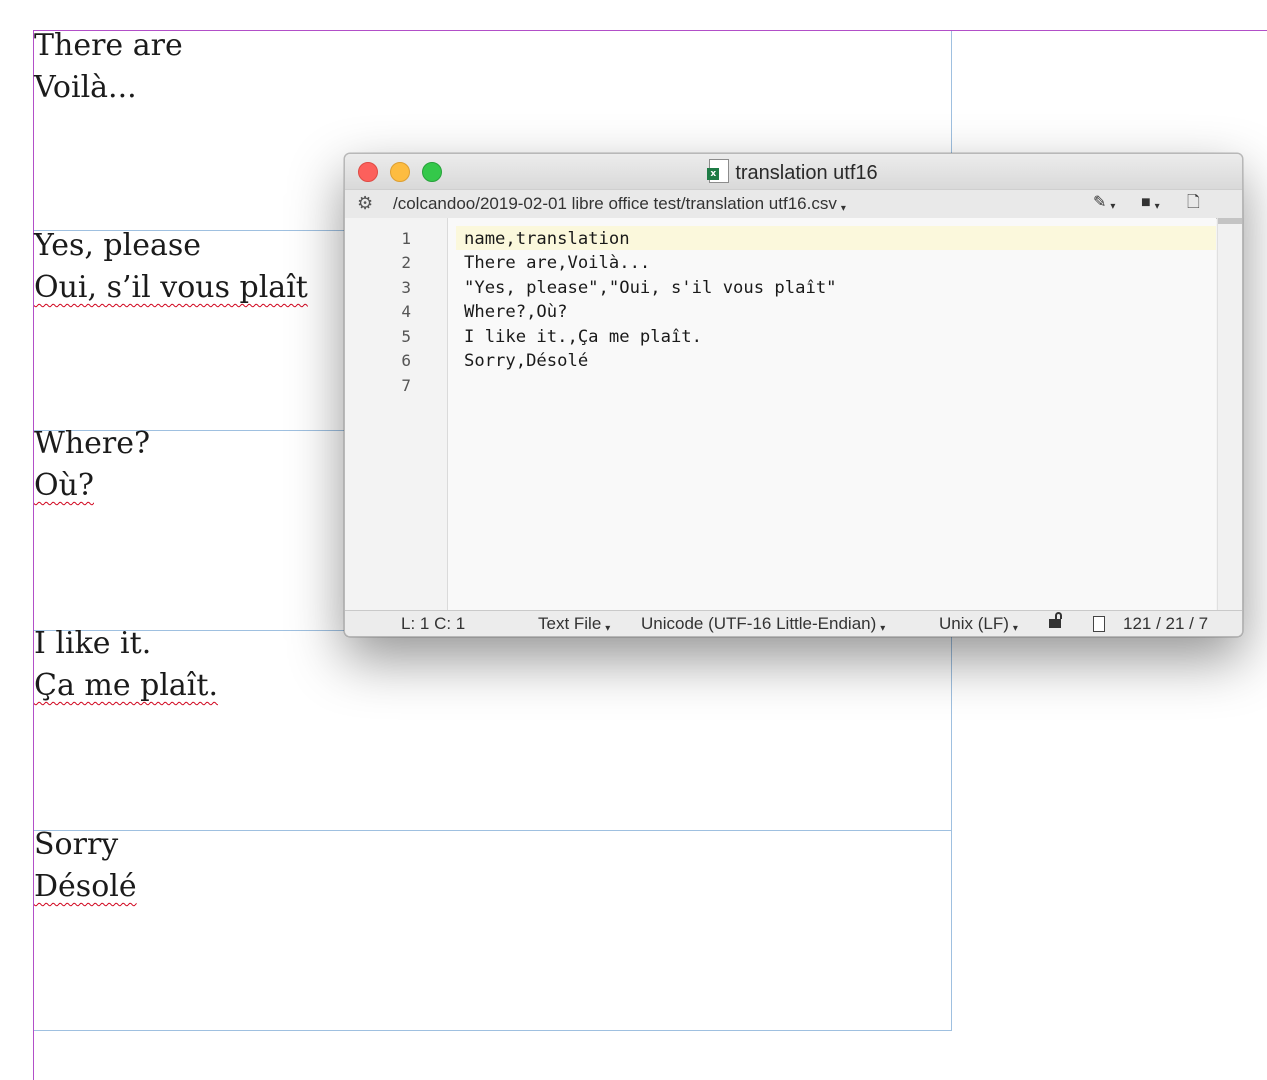 The image size is (1267, 1080). I want to click on encoding-menu: Unicode (UTF-16 Little-Endian) ▾, so click(763, 623).